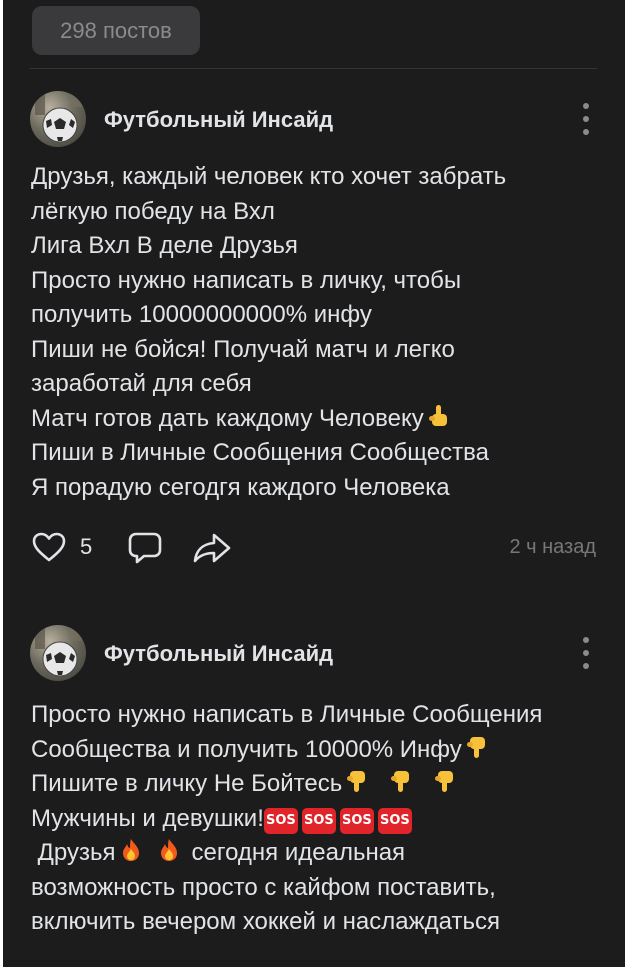 The height and width of the screenshot is (967, 628). I want to click on like-count: 5, so click(86, 546).